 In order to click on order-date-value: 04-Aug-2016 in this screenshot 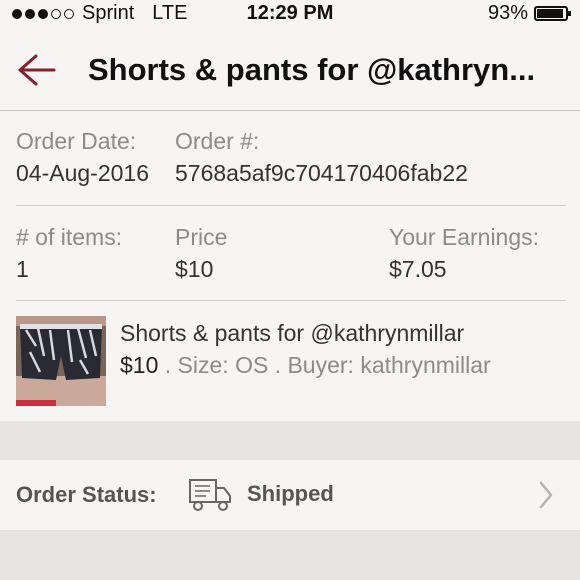, I will do `click(82, 173)`.